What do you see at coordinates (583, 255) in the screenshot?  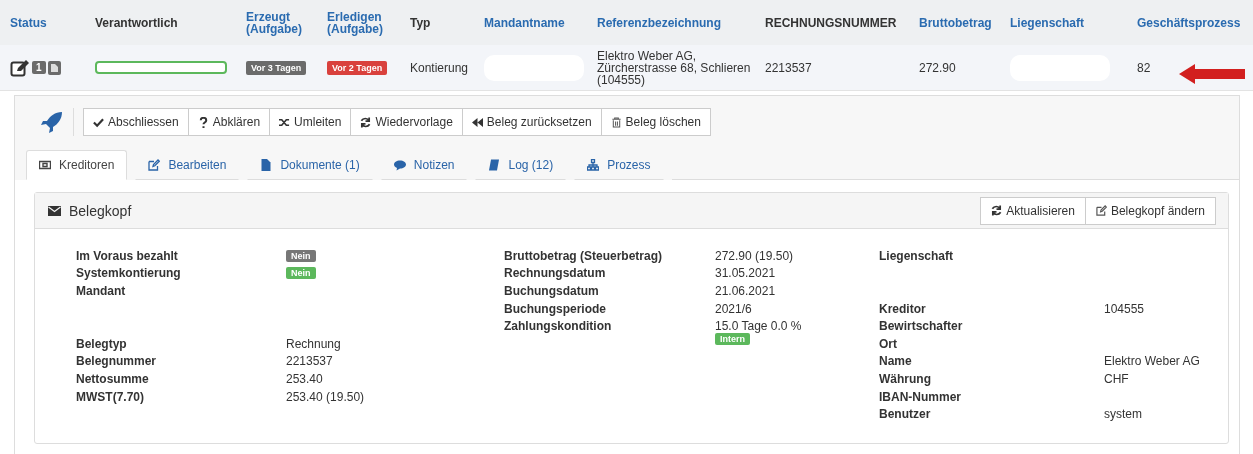 I see `field-label: Bruttobetrag (Steuerbetrag)` at bounding box center [583, 255].